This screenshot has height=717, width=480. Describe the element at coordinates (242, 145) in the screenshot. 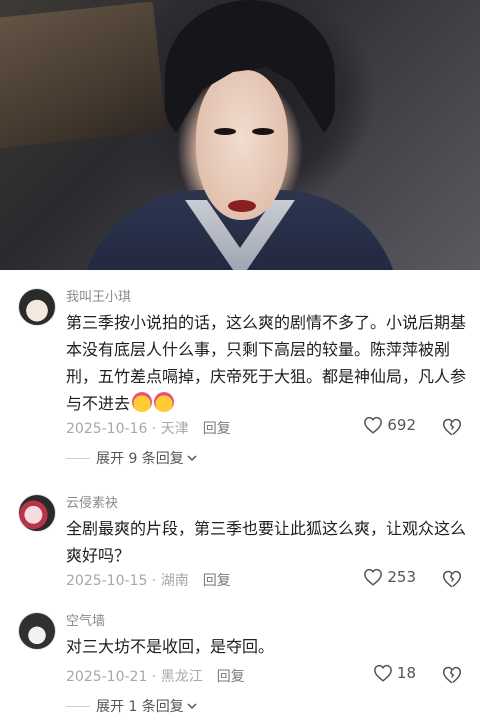

I see `character-face` at that location.